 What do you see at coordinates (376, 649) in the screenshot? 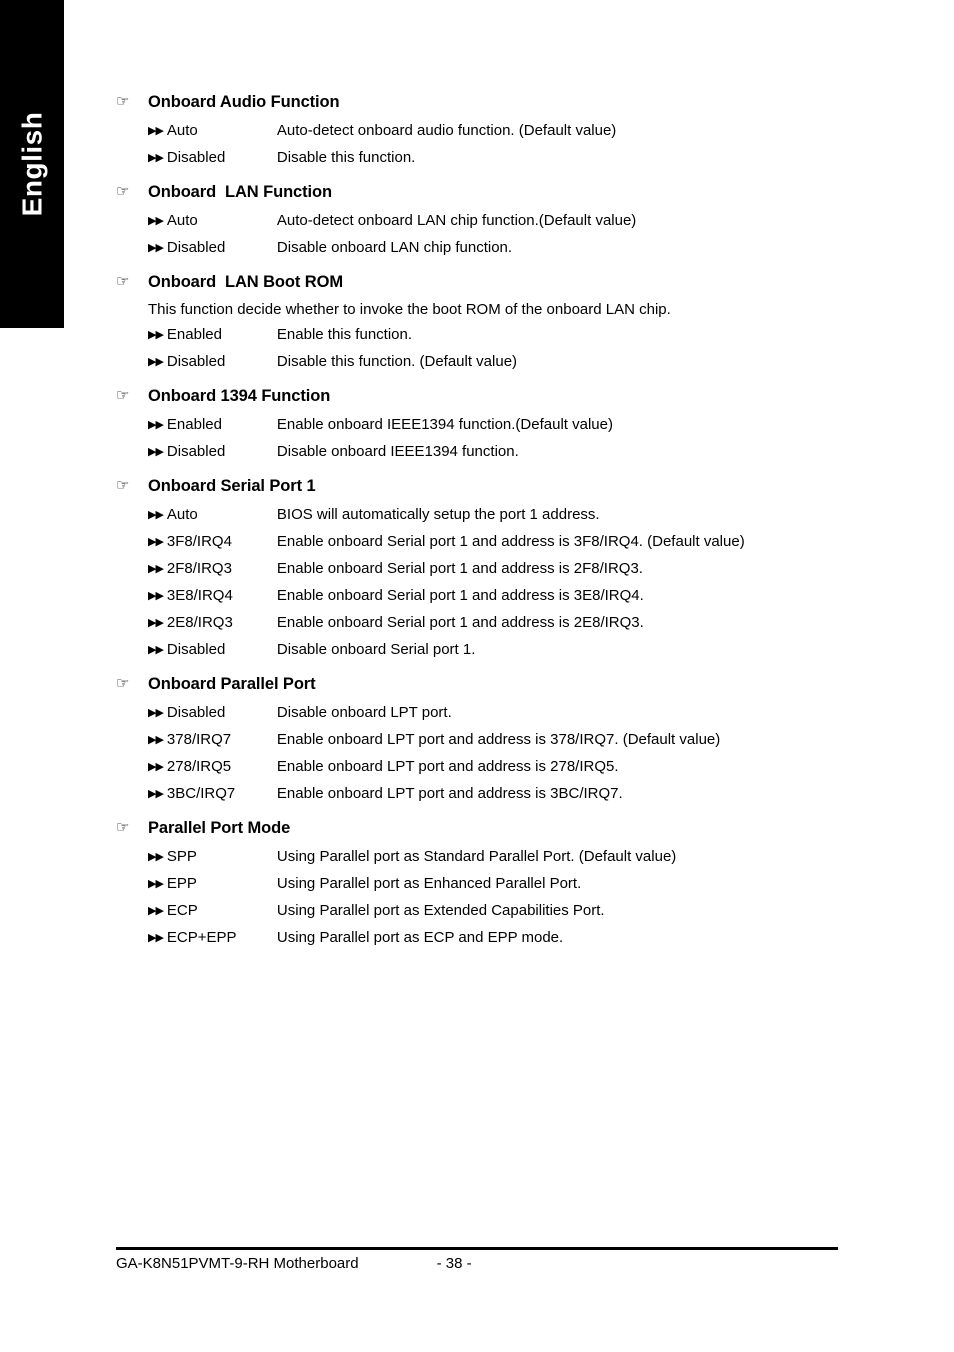
I see `setting-option-description: Disable onboard Serial port 1.` at bounding box center [376, 649].